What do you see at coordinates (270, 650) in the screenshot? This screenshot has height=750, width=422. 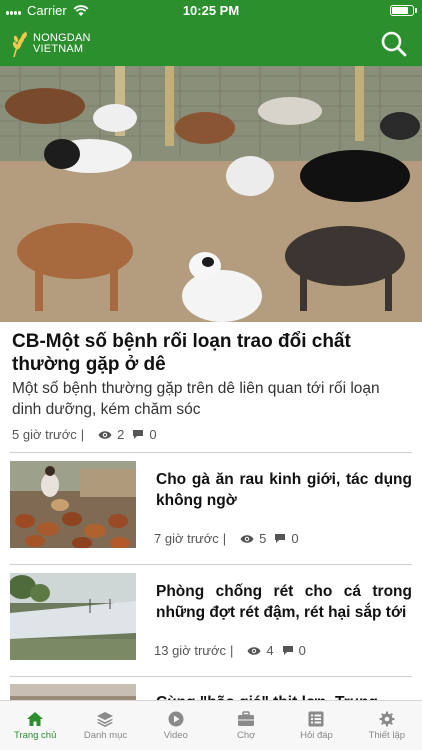 I see `article-views: 4` at bounding box center [270, 650].